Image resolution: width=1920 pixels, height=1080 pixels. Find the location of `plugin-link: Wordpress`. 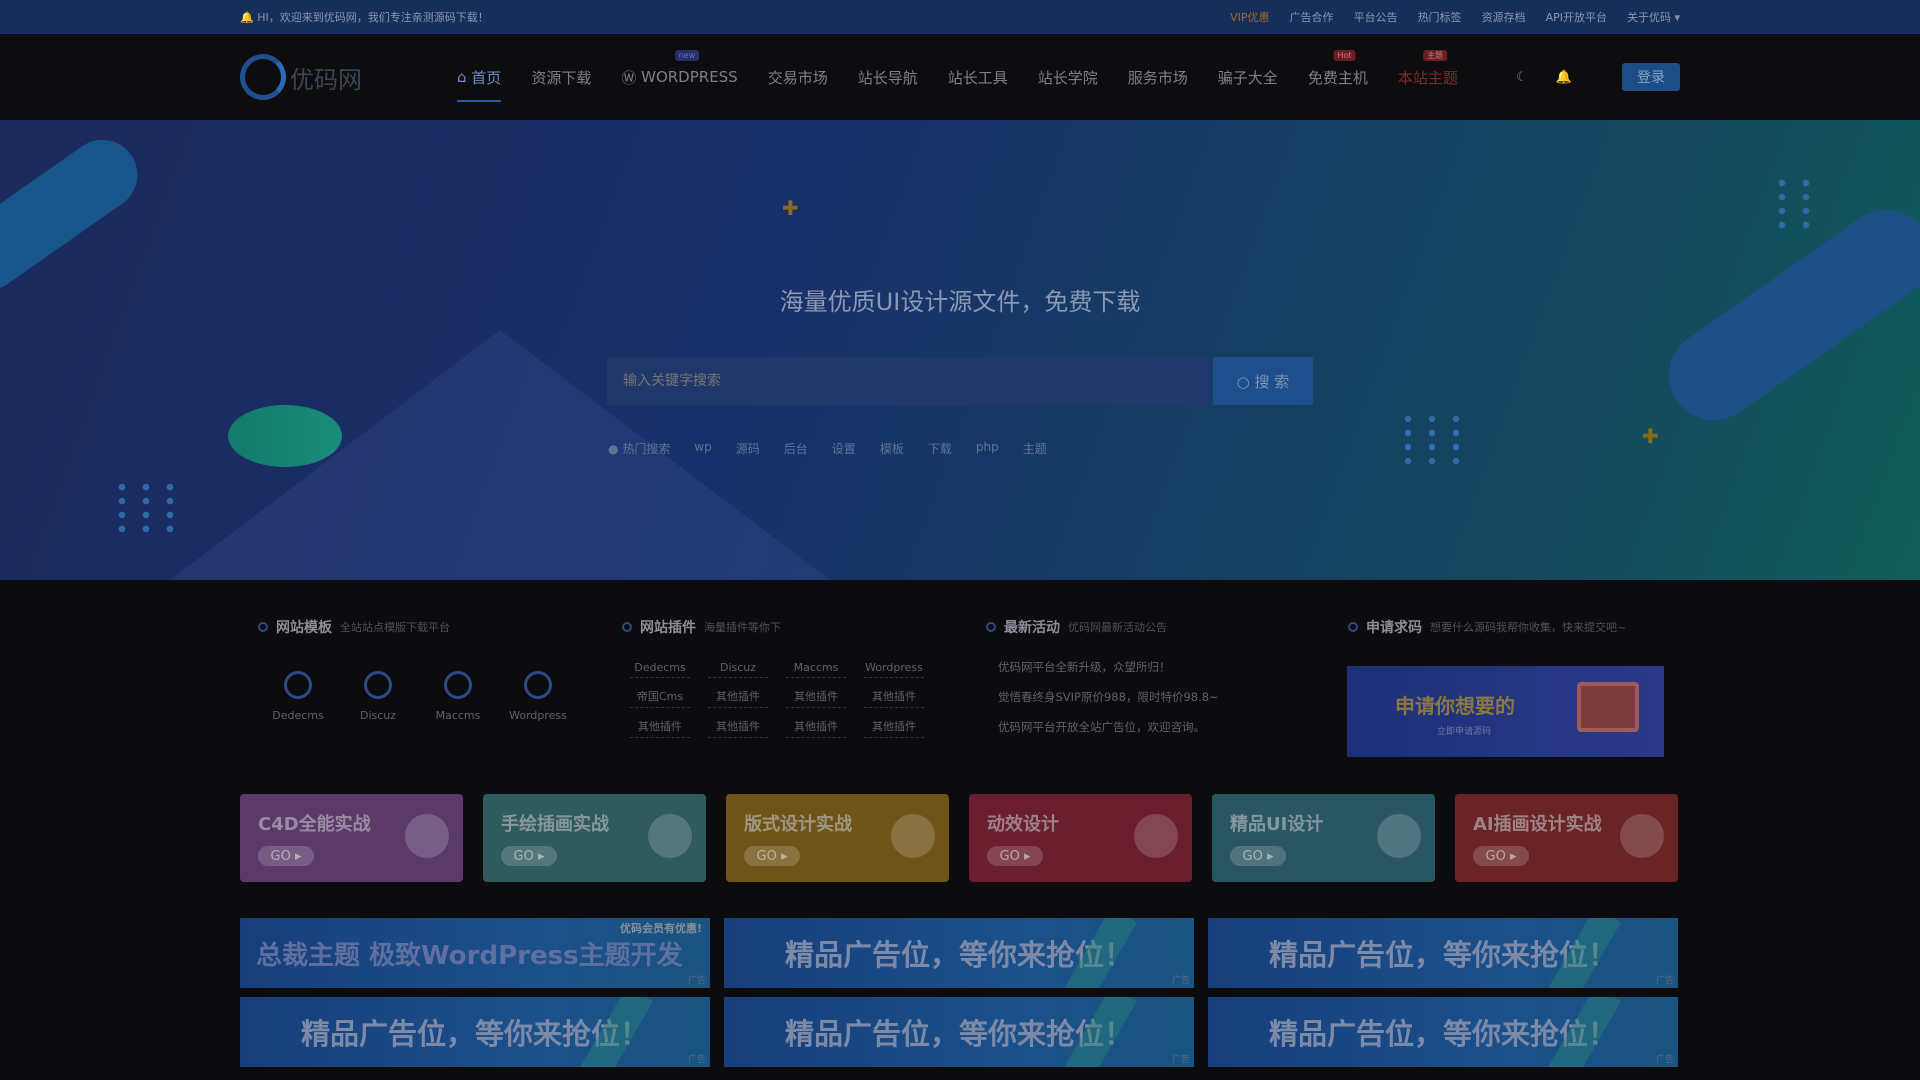

plugin-link: Wordpress is located at coordinates (894, 669).